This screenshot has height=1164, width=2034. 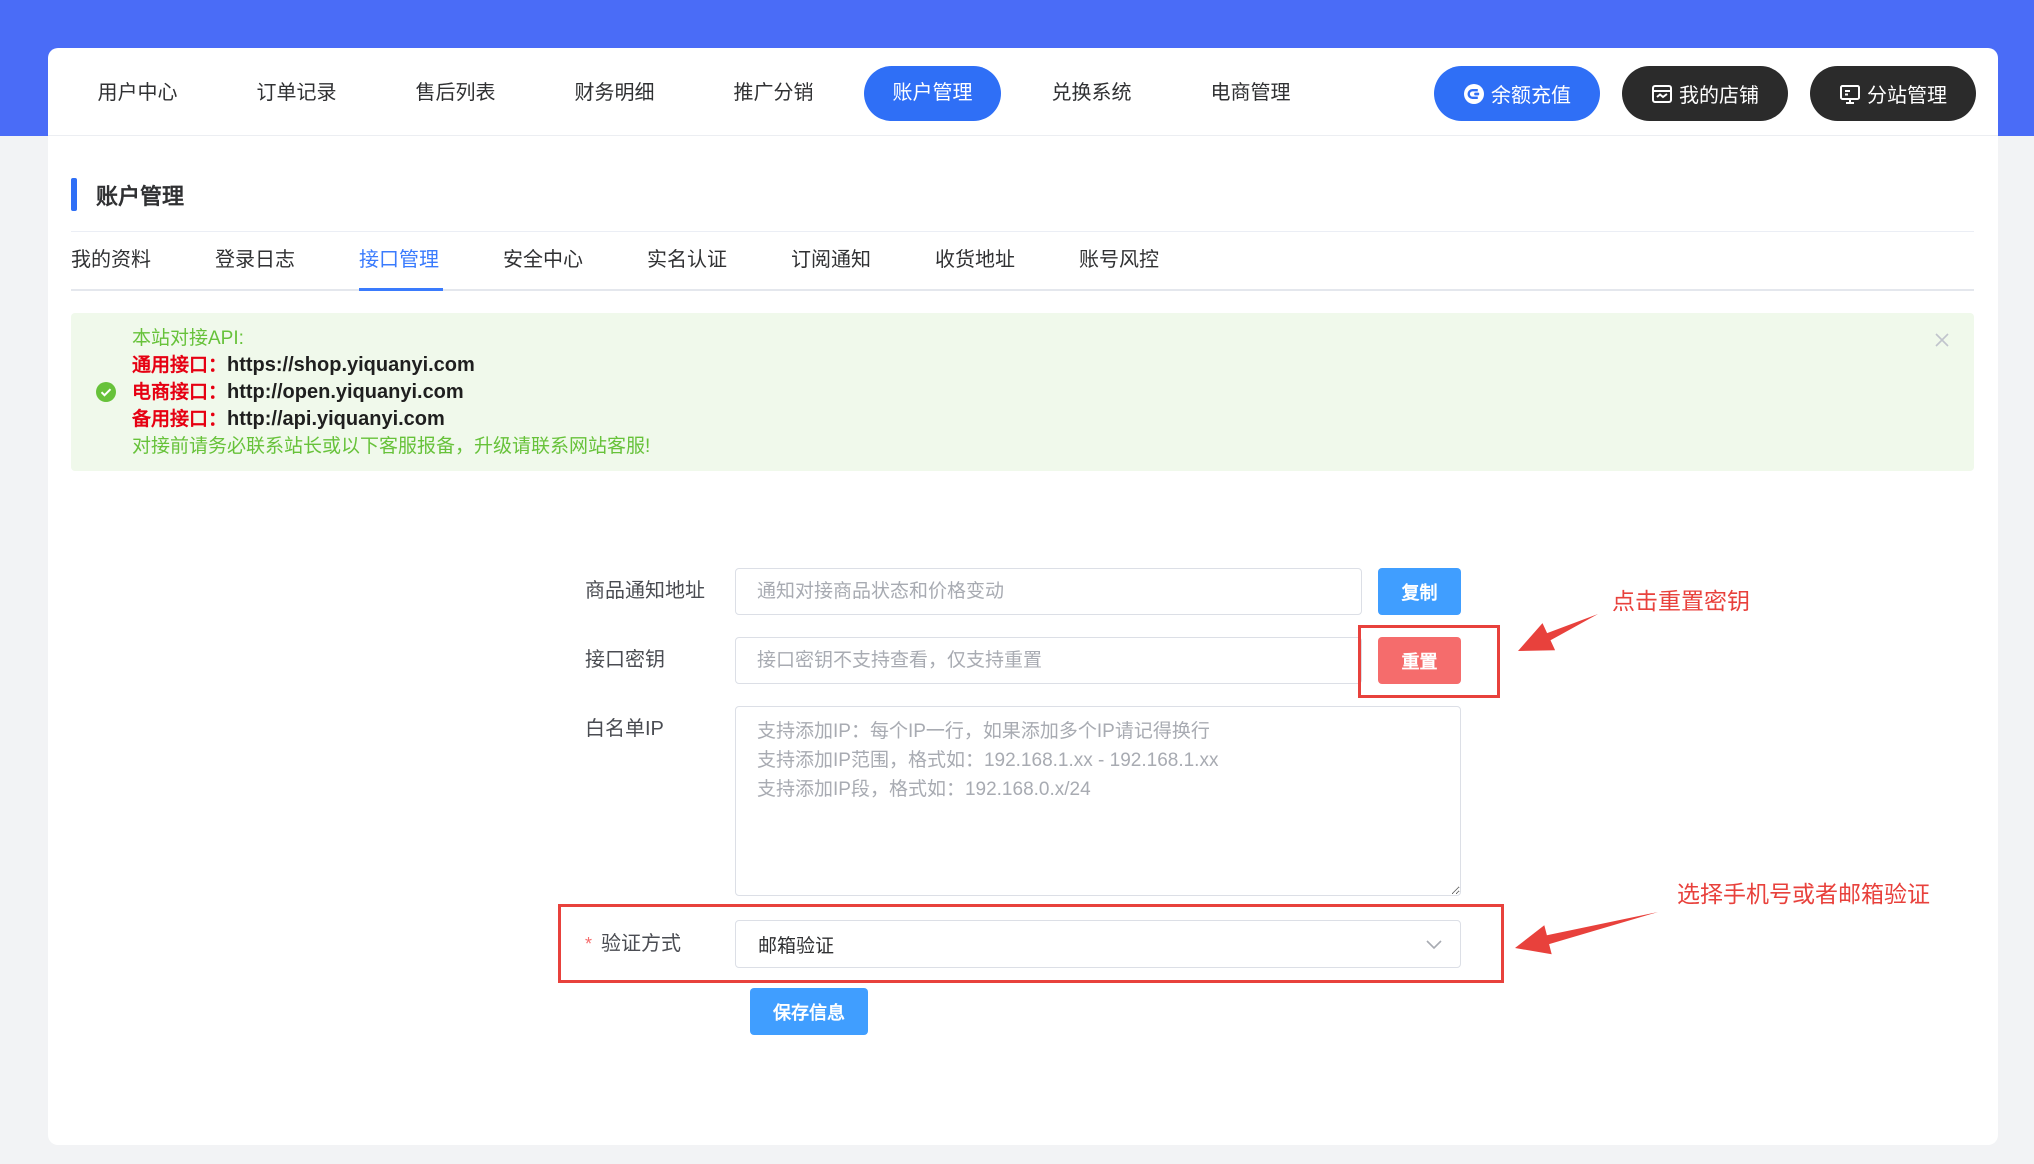 I want to click on check-circle-icon, so click(x=106, y=392).